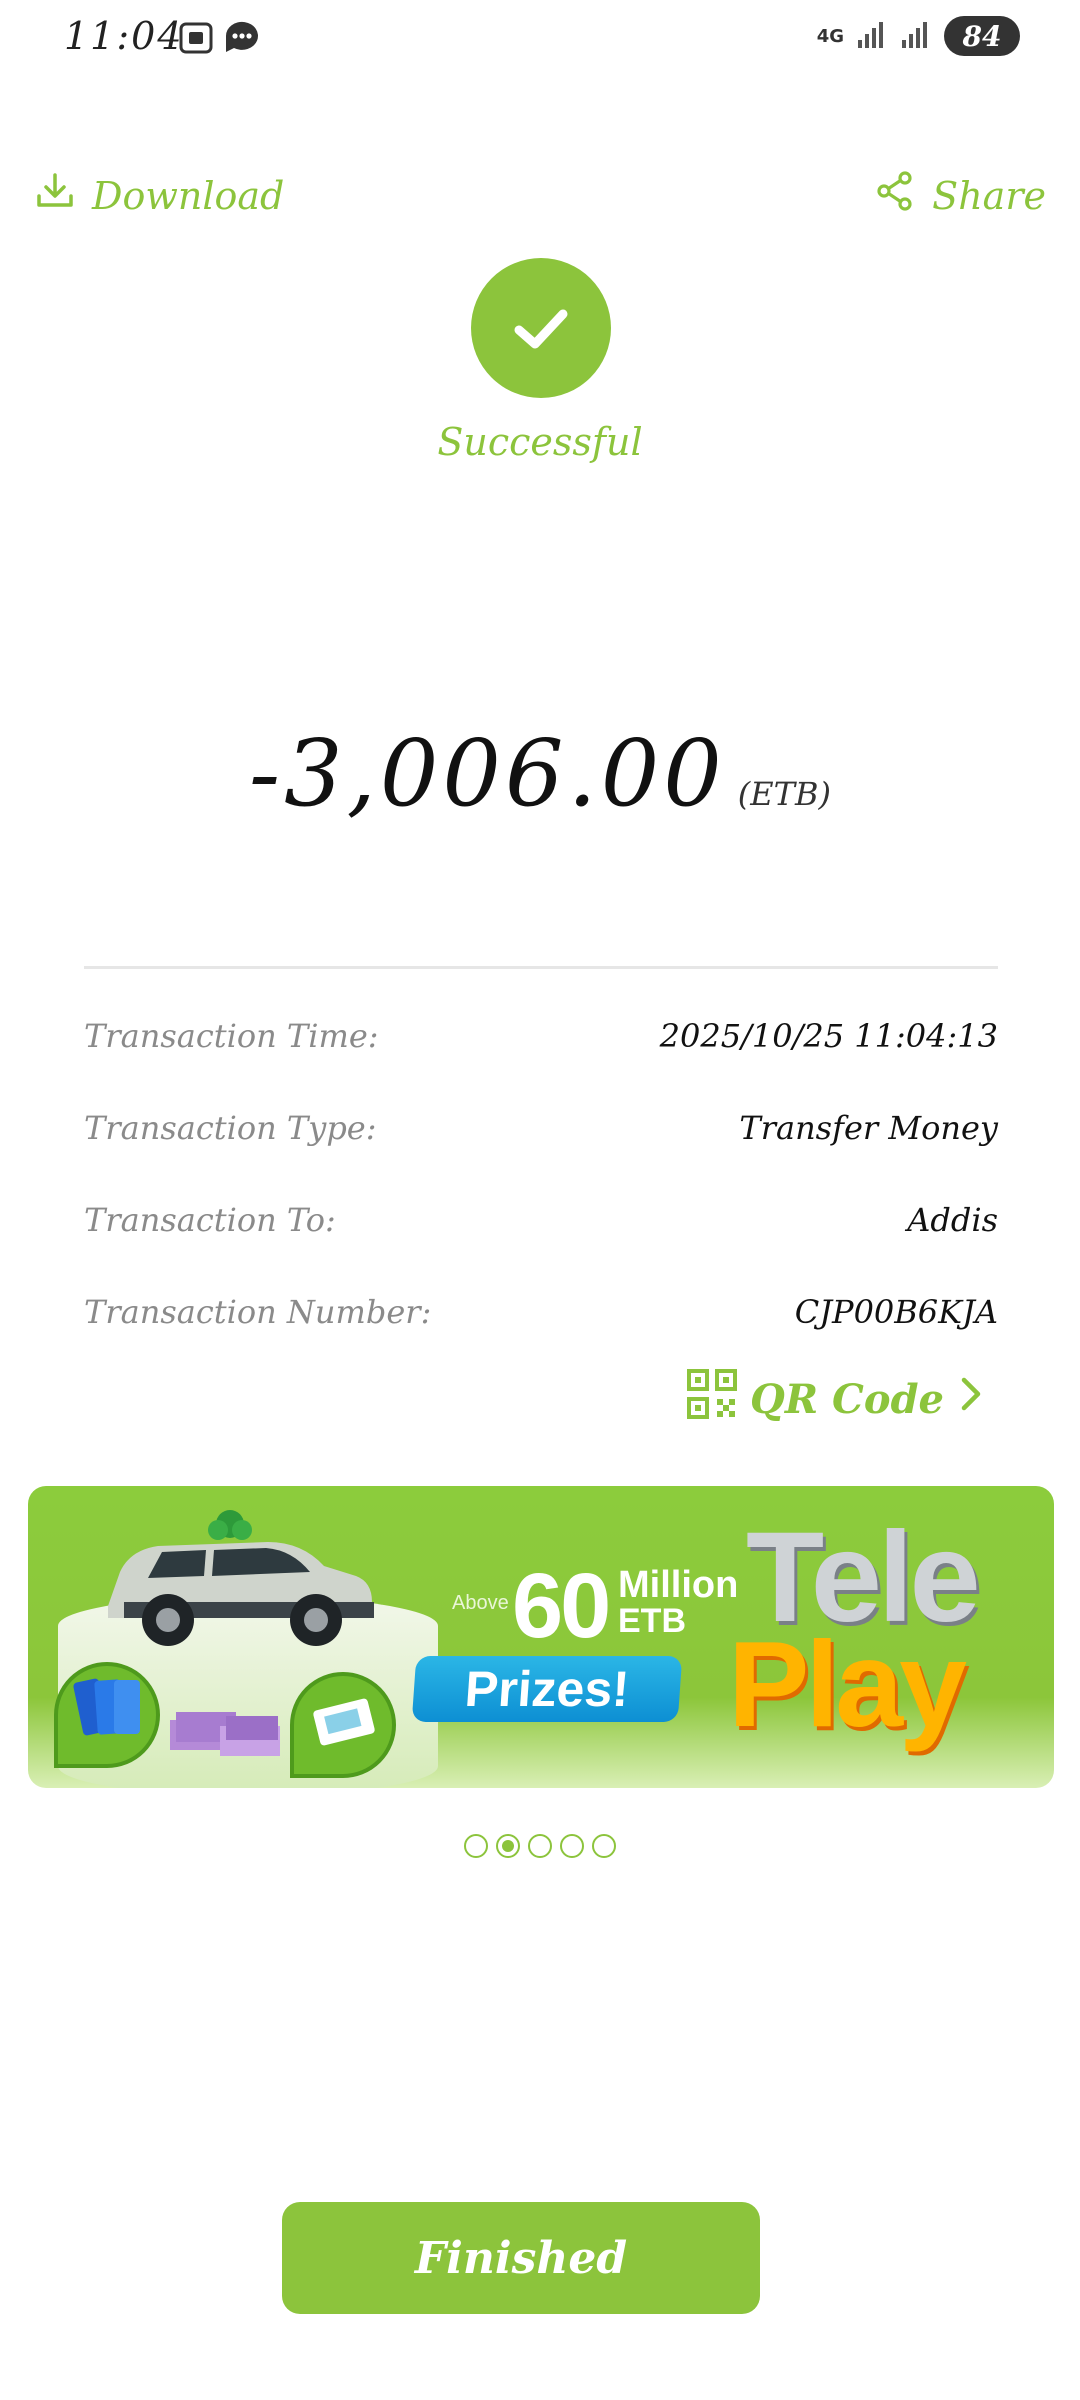 The width and height of the screenshot is (1080, 2400). I want to click on banner-brand-play: Play, so click(847, 1684).